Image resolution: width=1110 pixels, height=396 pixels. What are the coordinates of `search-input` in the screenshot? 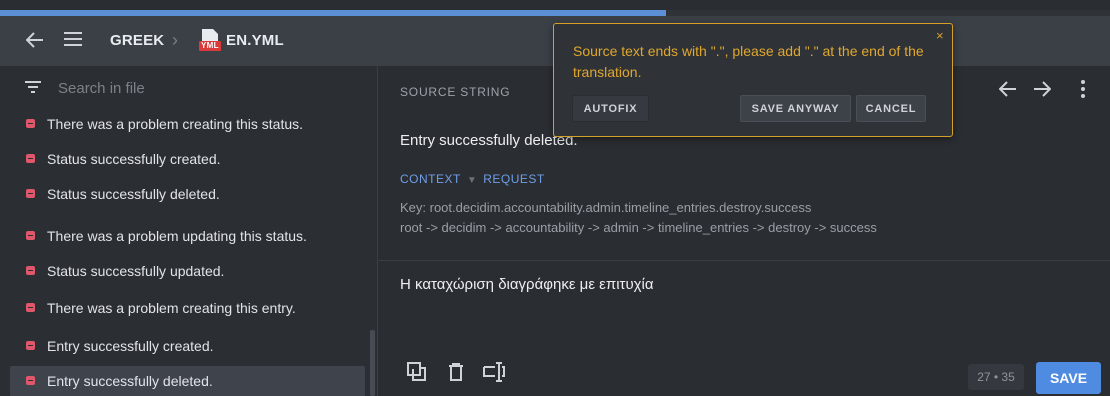 It's located at (208, 88).